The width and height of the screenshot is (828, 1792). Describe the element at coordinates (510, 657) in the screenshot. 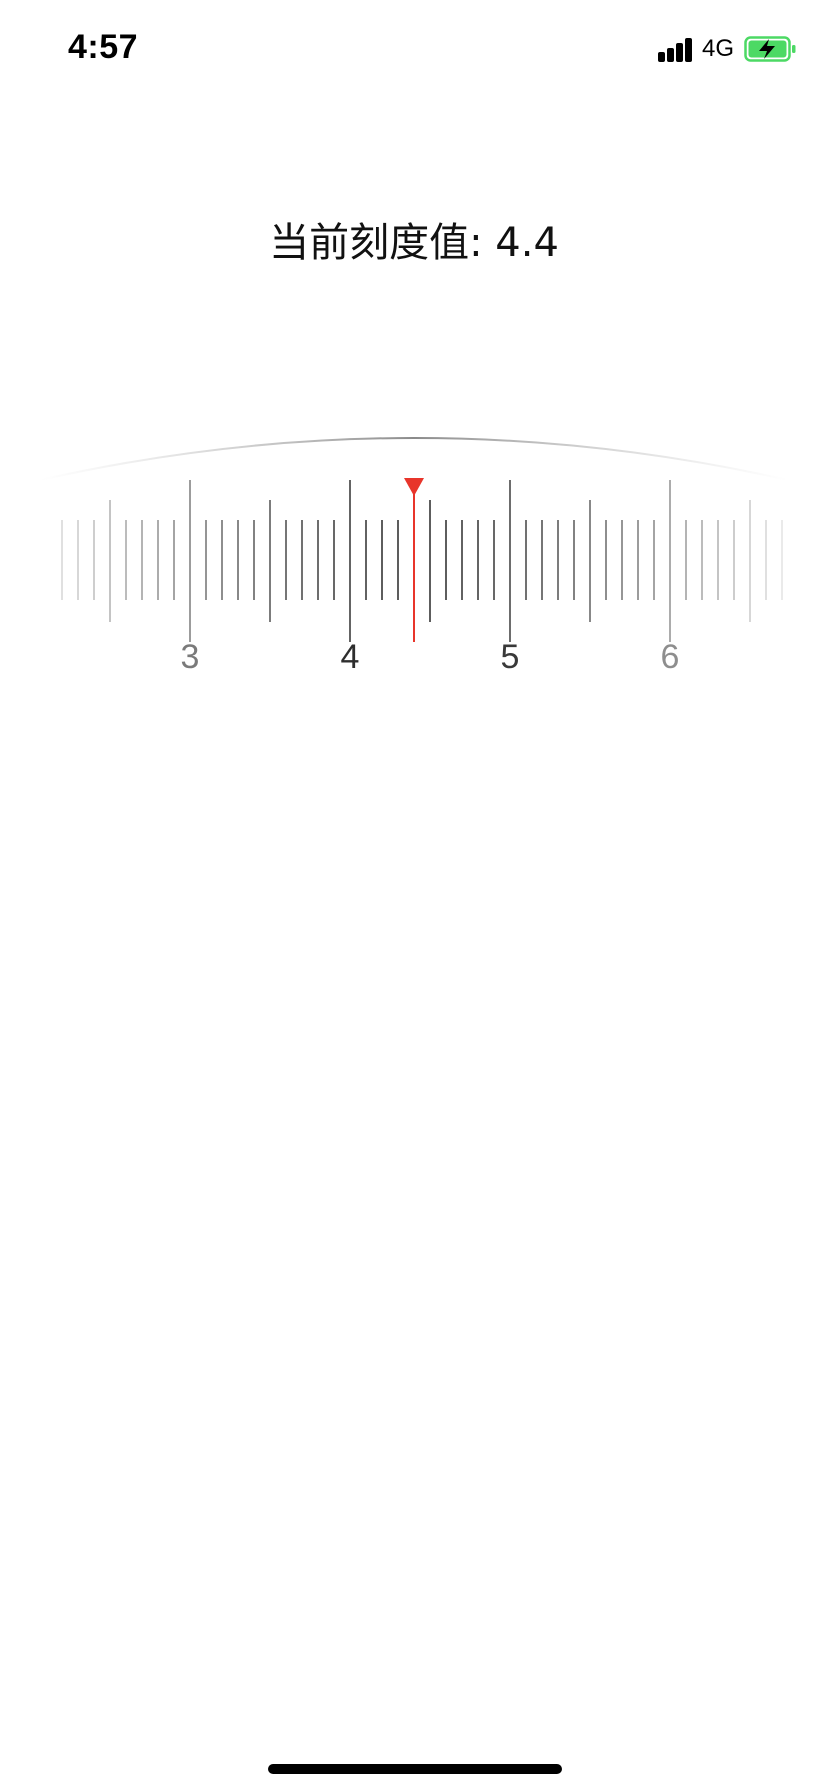

I see `ruler-label: 5` at that location.